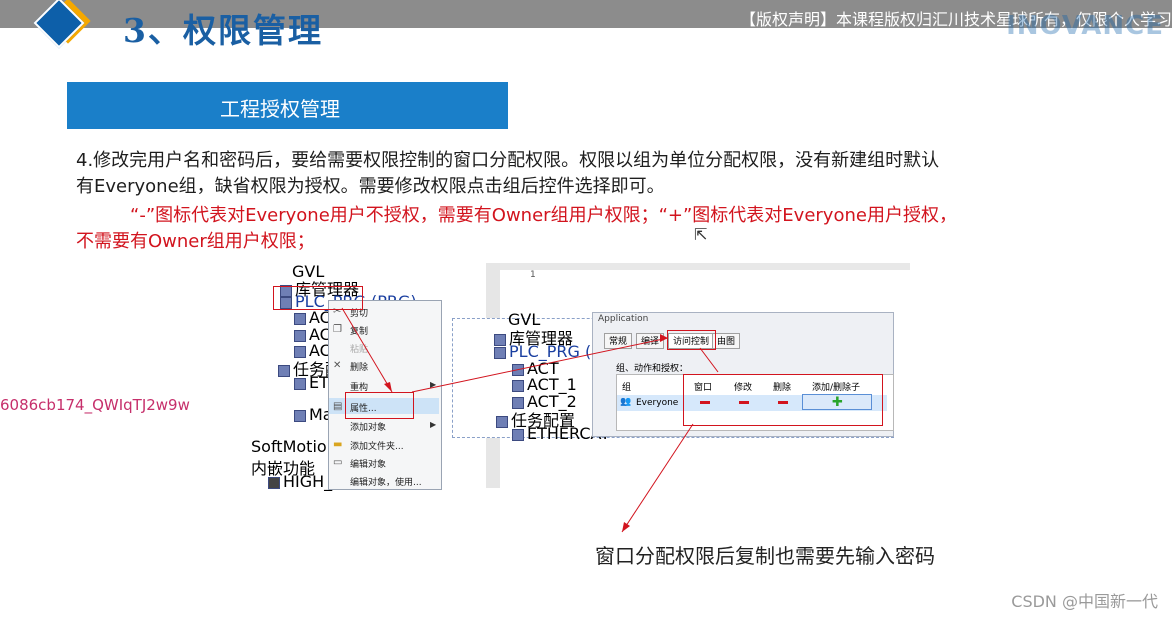 This screenshot has height=617, width=1172. What do you see at coordinates (1084, 601) in the screenshot?
I see `csdn-watermark: CSDN @中国新一代` at bounding box center [1084, 601].